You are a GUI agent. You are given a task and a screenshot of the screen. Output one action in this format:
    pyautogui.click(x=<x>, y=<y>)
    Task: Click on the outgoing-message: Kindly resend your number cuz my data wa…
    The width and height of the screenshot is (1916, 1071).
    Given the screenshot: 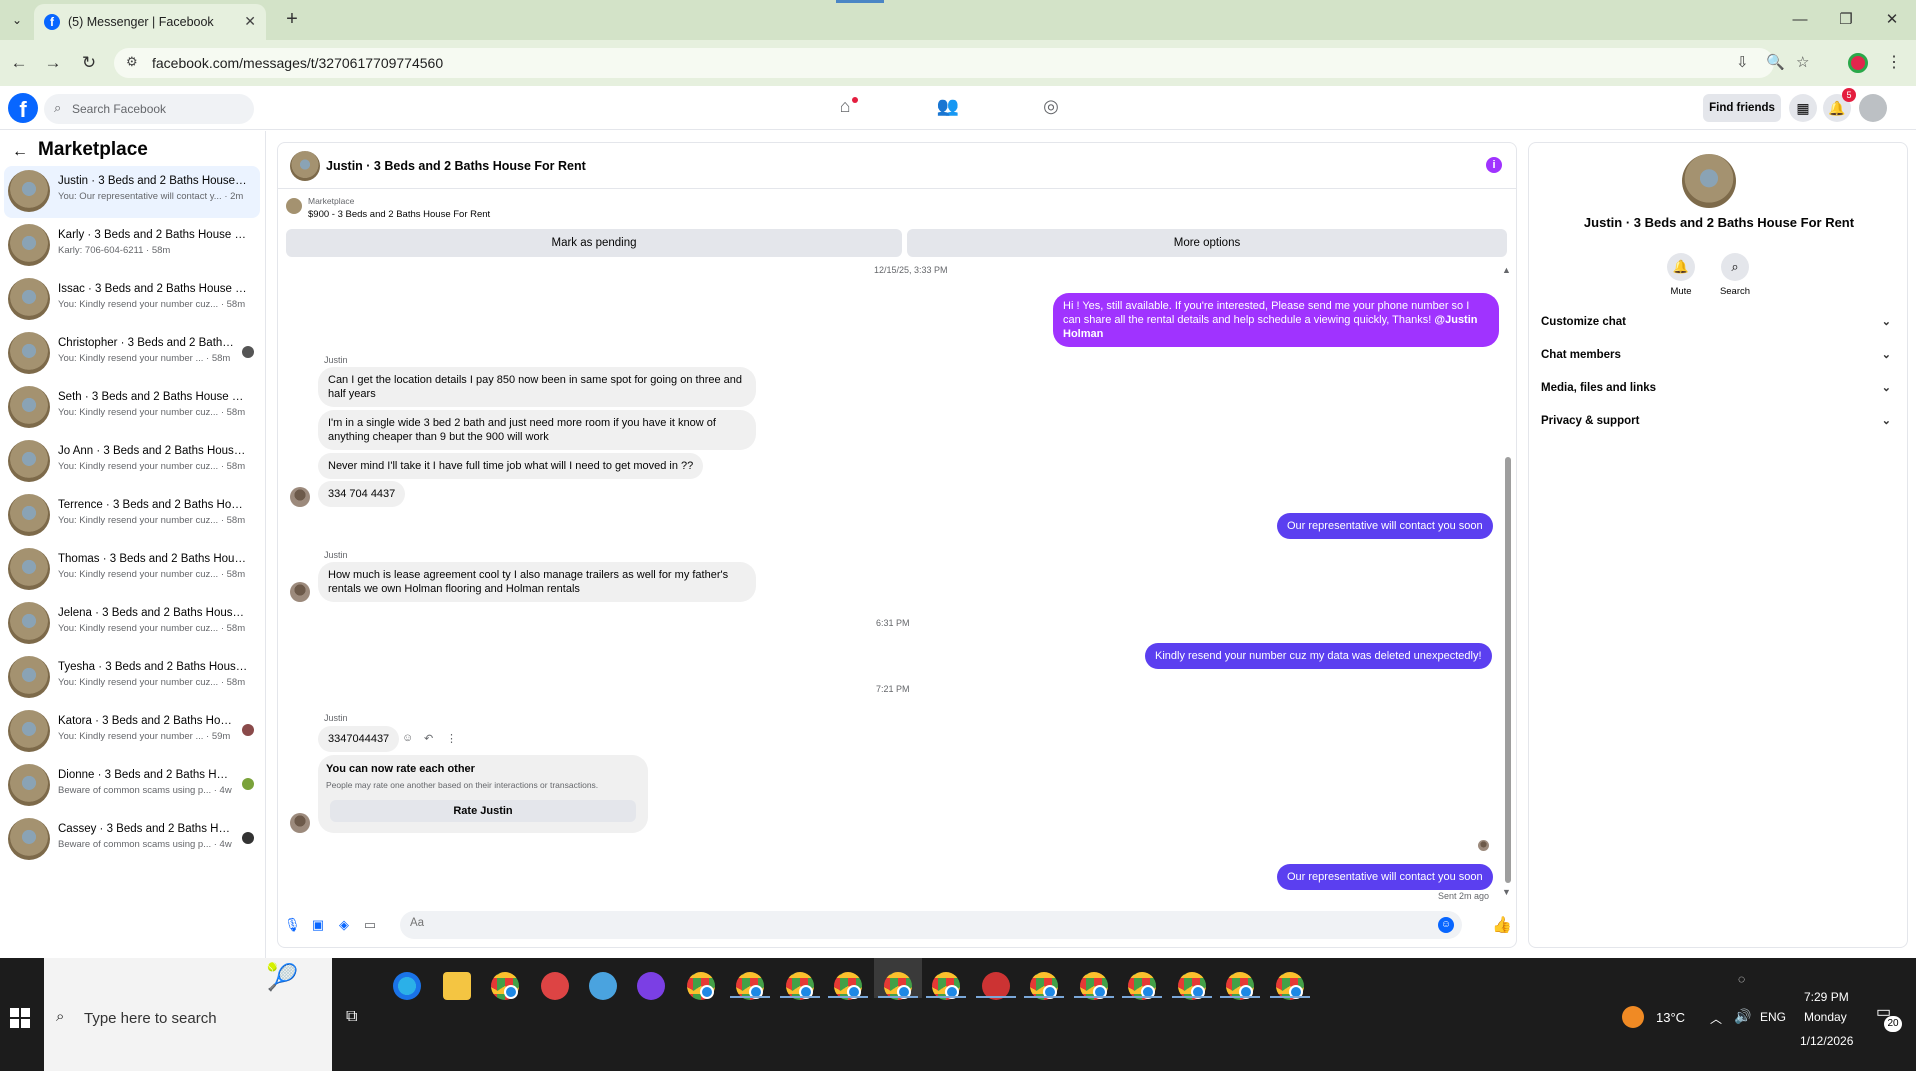 What is the action you would take?
    pyautogui.click(x=1318, y=656)
    